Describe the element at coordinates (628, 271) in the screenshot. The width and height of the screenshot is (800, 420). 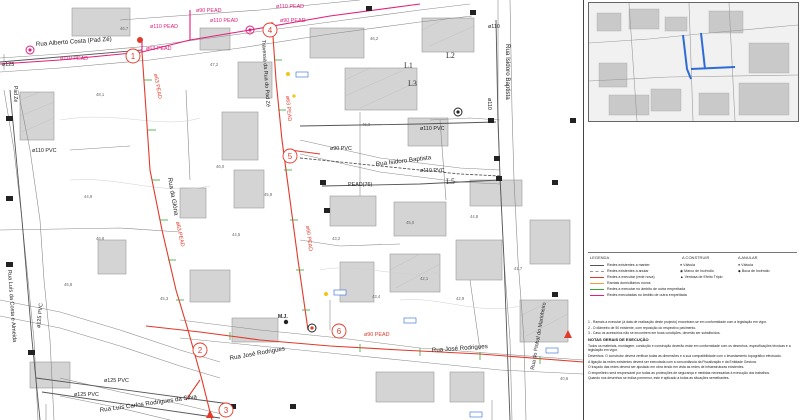
I see `legend-label: Redes existentes a anular` at that location.